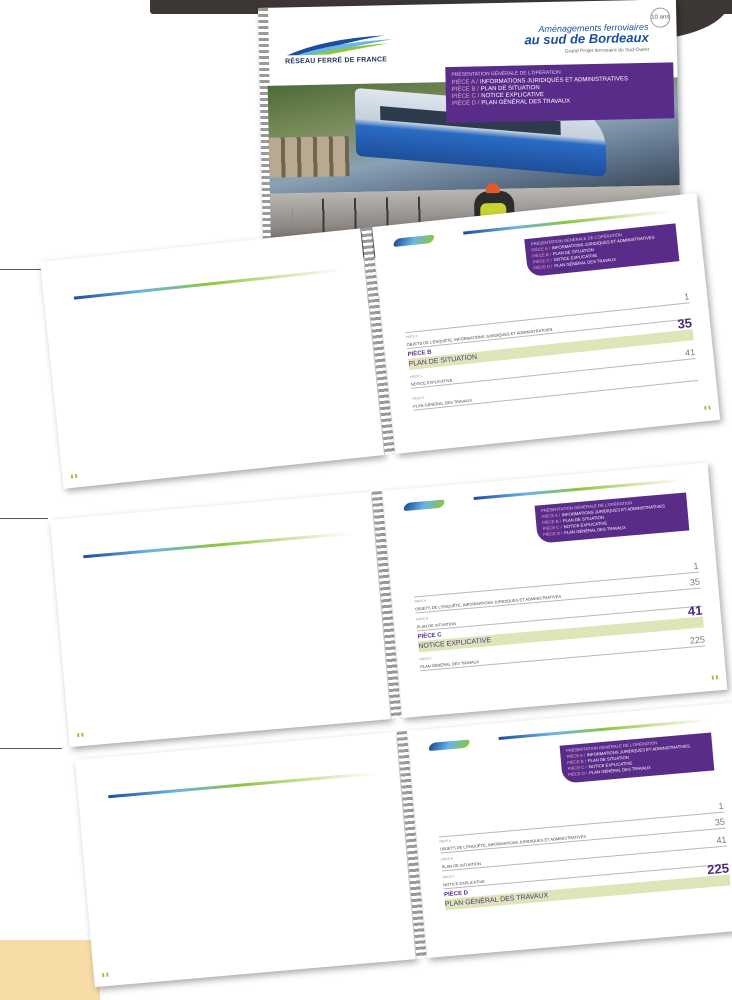 The height and width of the screenshot is (1000, 732). Describe the element at coordinates (309, 157) in the screenshot. I see `viaduct-shape` at that location.